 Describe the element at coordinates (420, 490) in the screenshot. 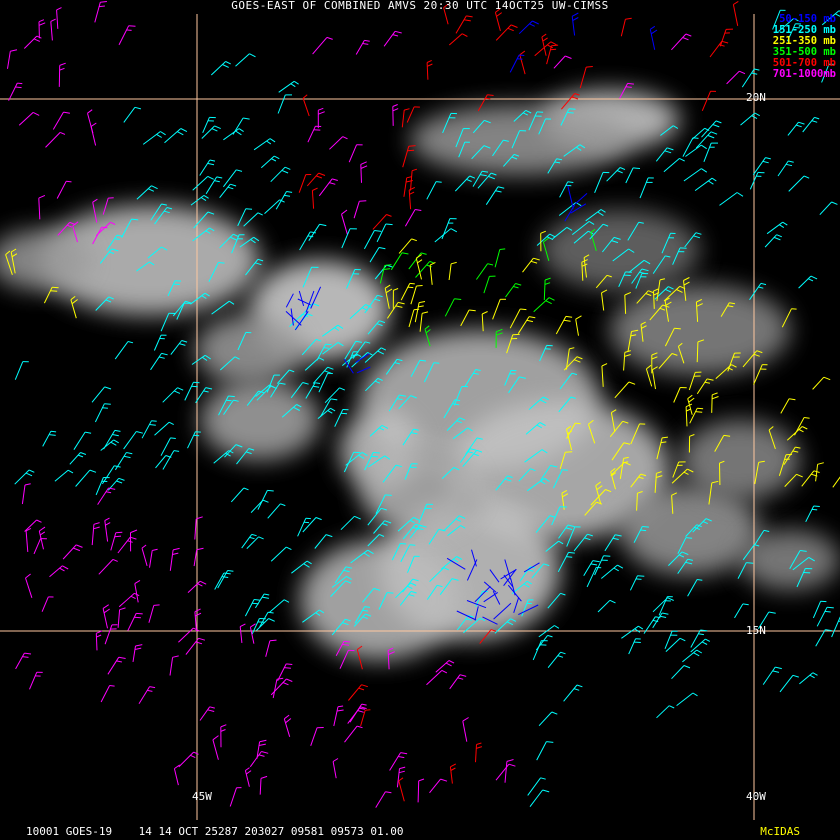

I see `cloud-blob` at that location.